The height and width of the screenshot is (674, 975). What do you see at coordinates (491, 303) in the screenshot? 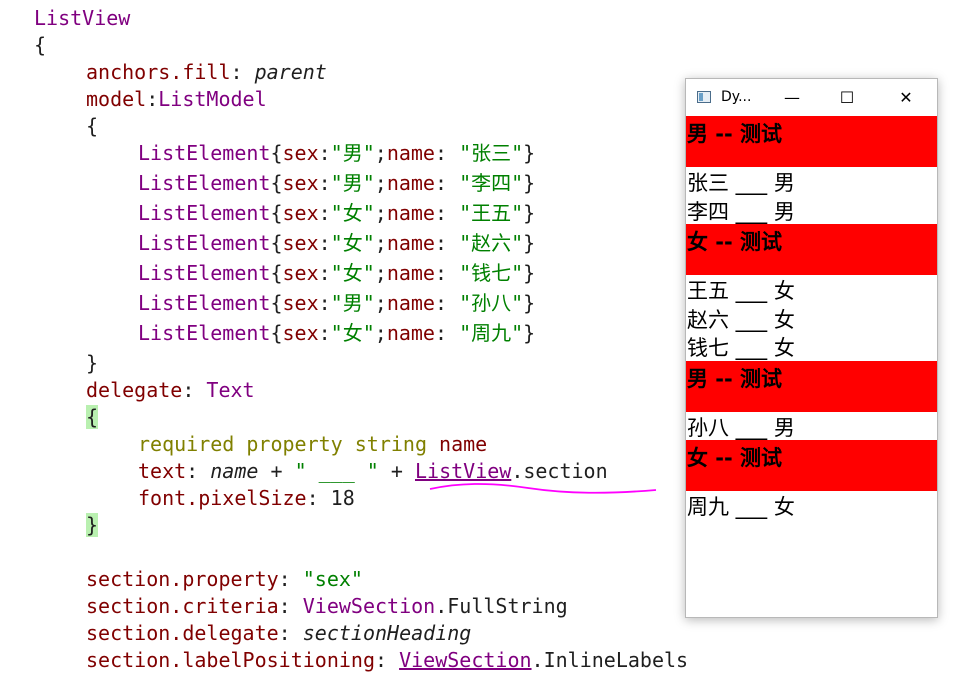
I see `code-string: "孙八"` at bounding box center [491, 303].